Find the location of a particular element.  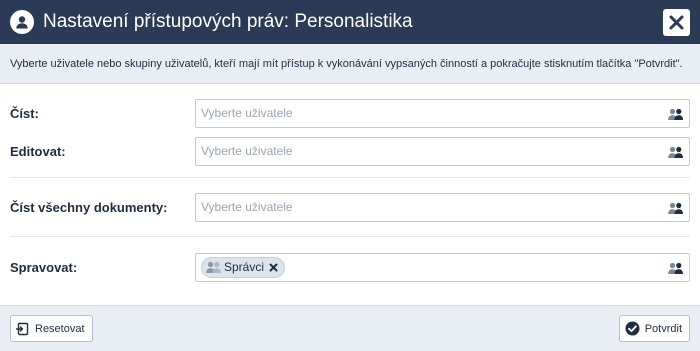

field-row-manage: Spravovat: Správci is located at coordinates (350, 267).